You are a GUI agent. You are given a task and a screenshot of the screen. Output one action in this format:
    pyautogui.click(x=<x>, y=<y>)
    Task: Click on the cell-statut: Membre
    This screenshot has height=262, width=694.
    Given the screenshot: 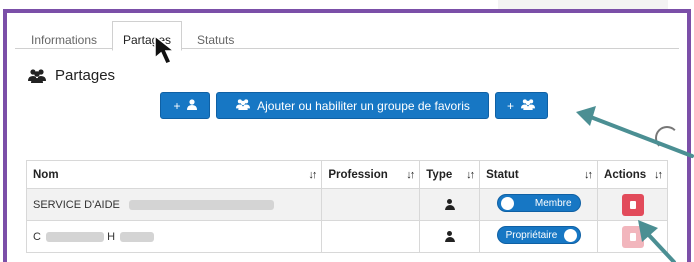 What is the action you would take?
    pyautogui.click(x=539, y=204)
    